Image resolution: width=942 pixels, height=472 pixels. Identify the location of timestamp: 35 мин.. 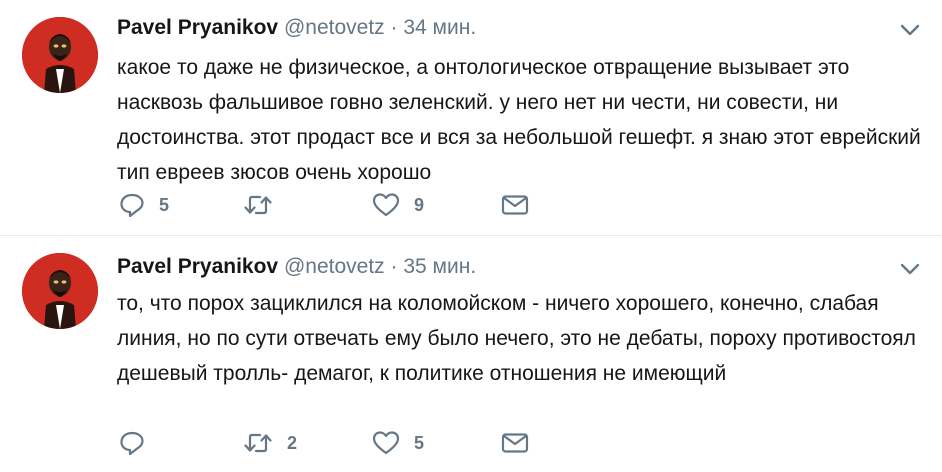
(439, 266).